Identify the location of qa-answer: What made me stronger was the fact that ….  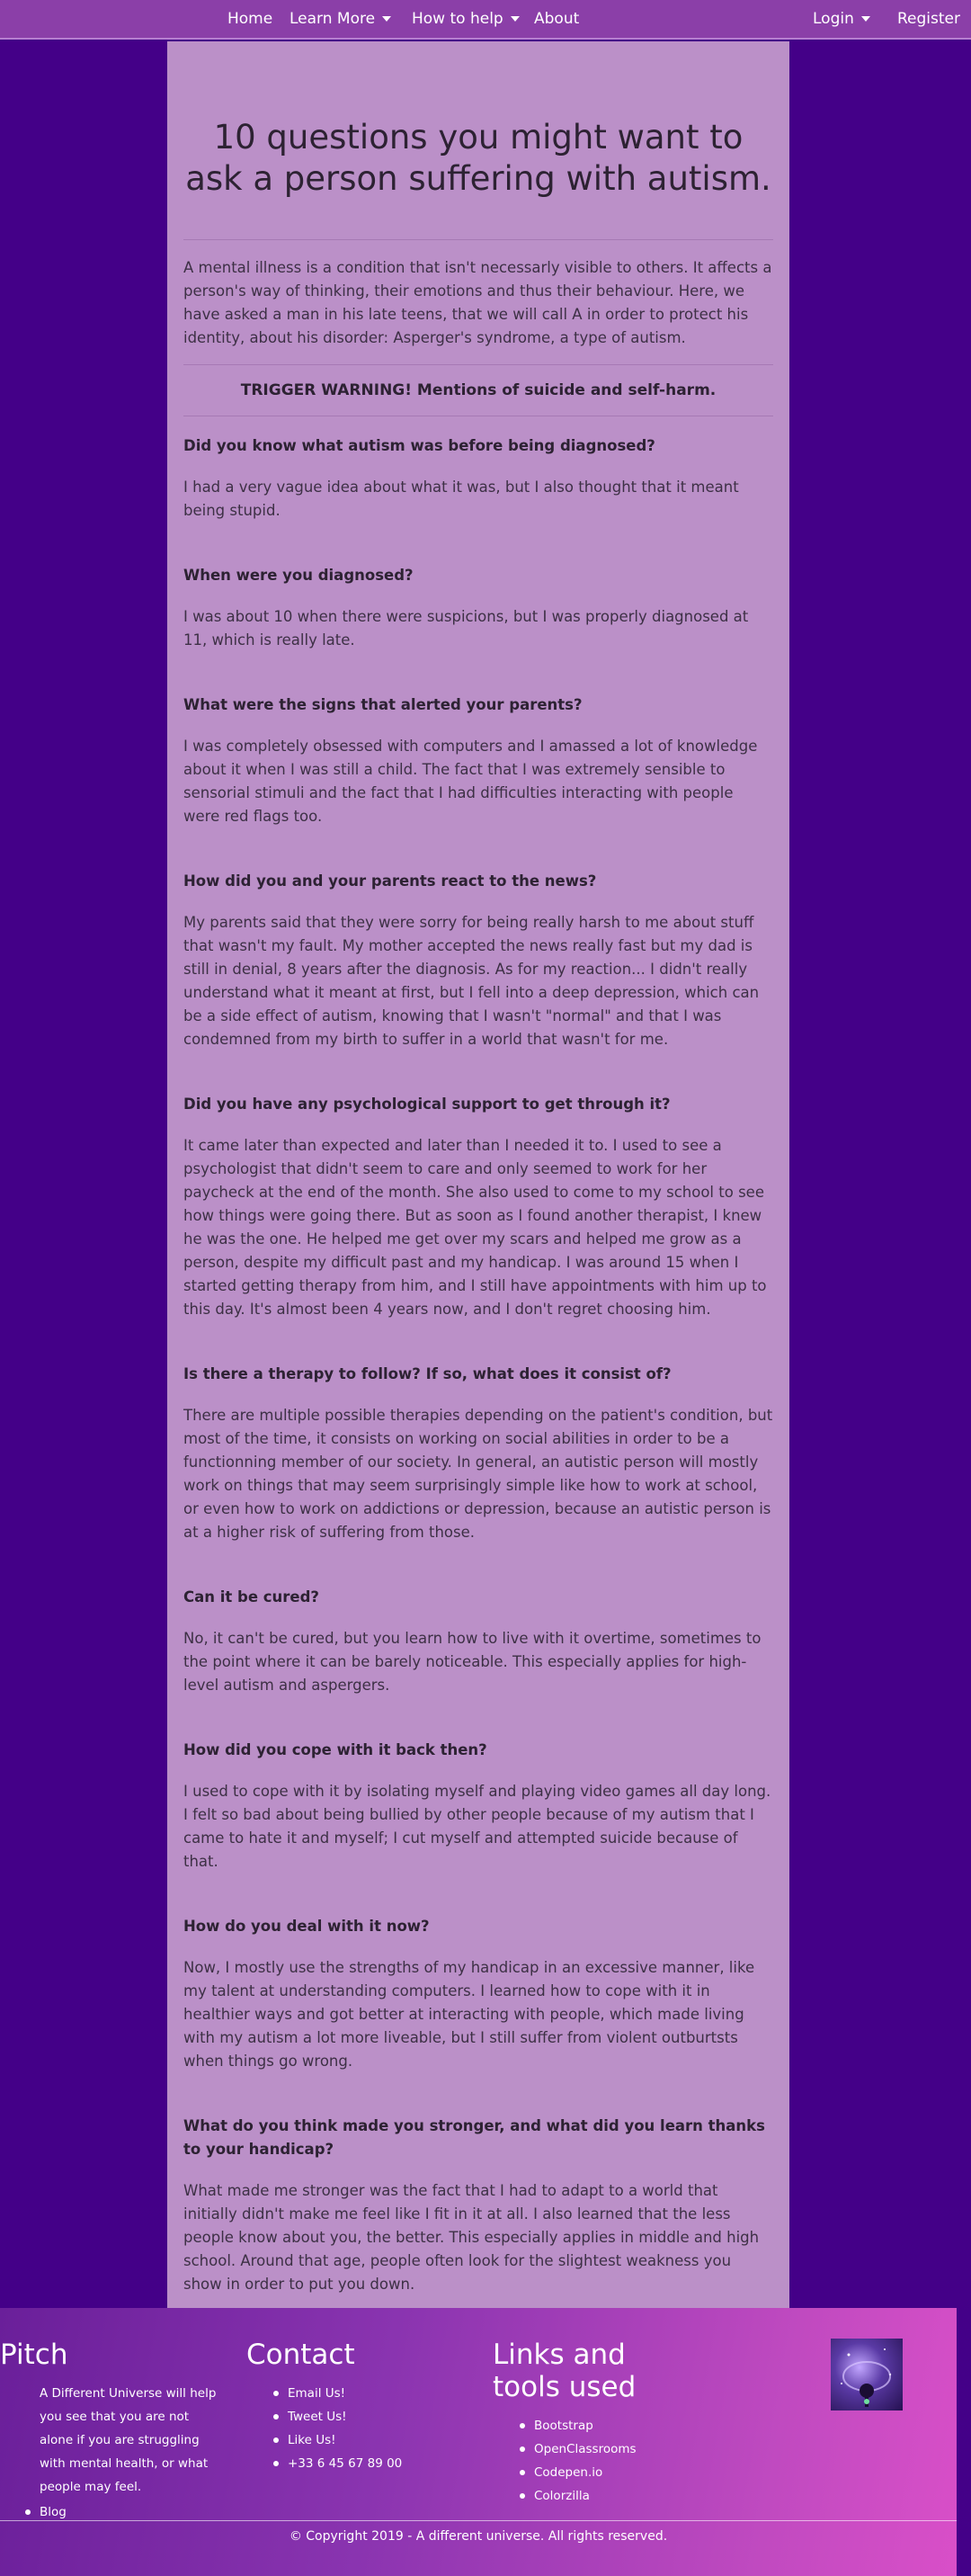
(471, 2237).